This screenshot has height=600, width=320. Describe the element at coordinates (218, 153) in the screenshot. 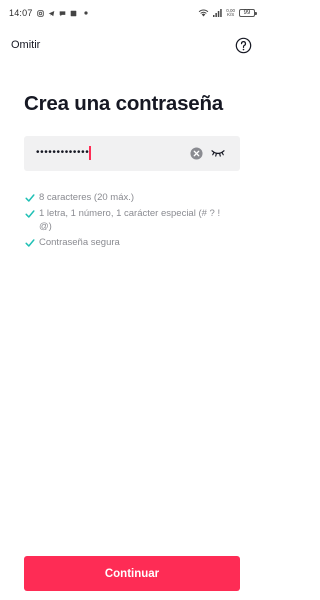

I see `eye-closed-icon` at that location.